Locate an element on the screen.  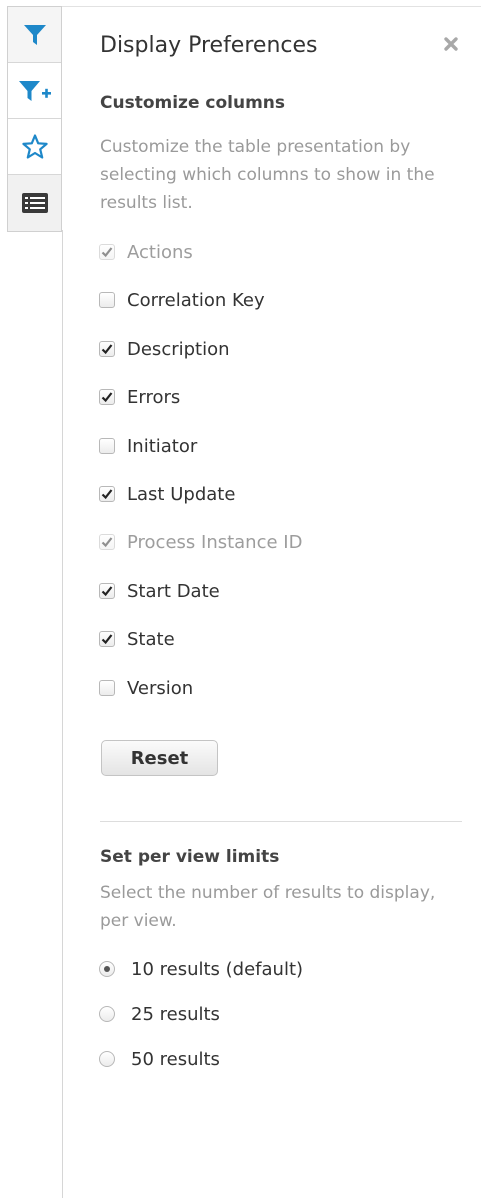
close-icon is located at coordinates (451, 44).